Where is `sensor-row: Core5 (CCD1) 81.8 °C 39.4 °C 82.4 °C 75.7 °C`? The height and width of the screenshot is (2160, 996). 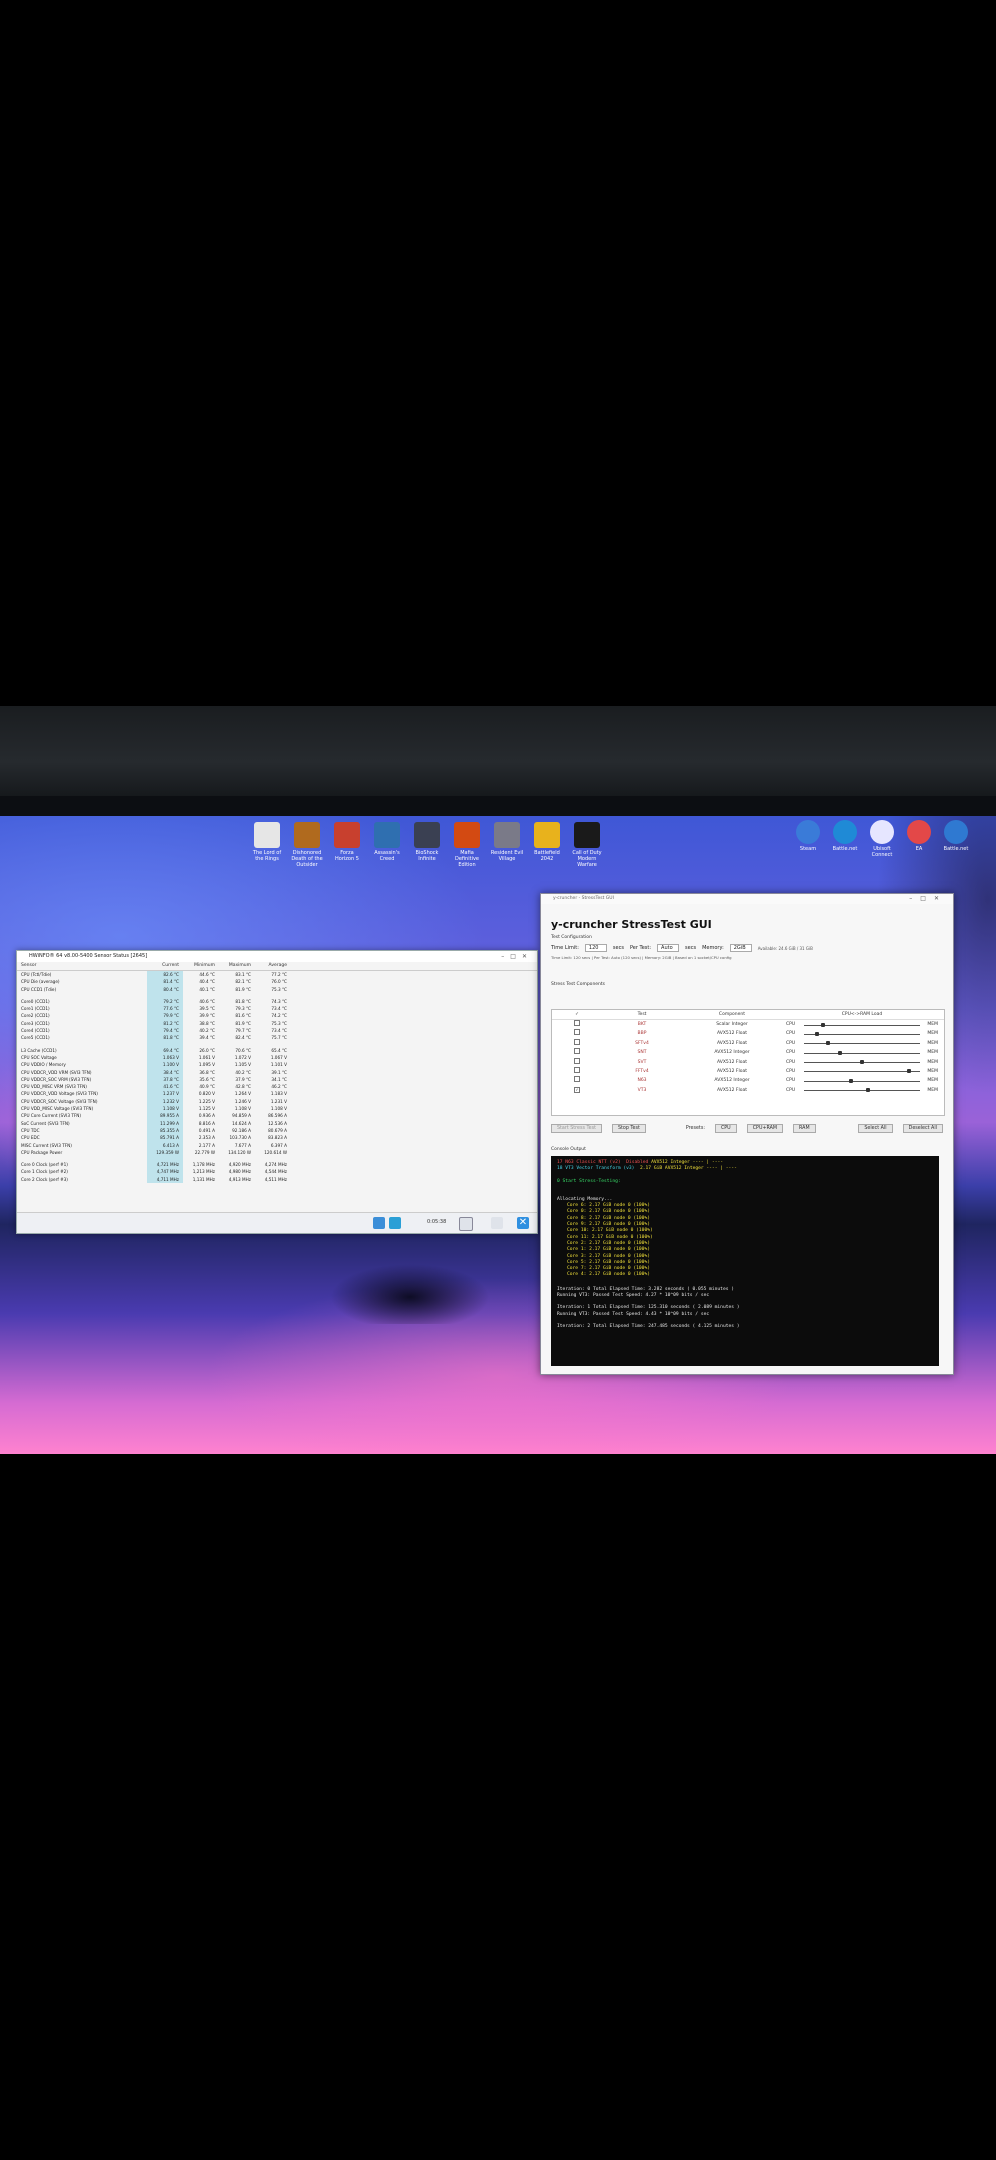
sensor-row: Core5 (CCD1) 81.8 °C 39.4 °C 82.4 °C 75.7 °C is located at coordinates (277, 1038).